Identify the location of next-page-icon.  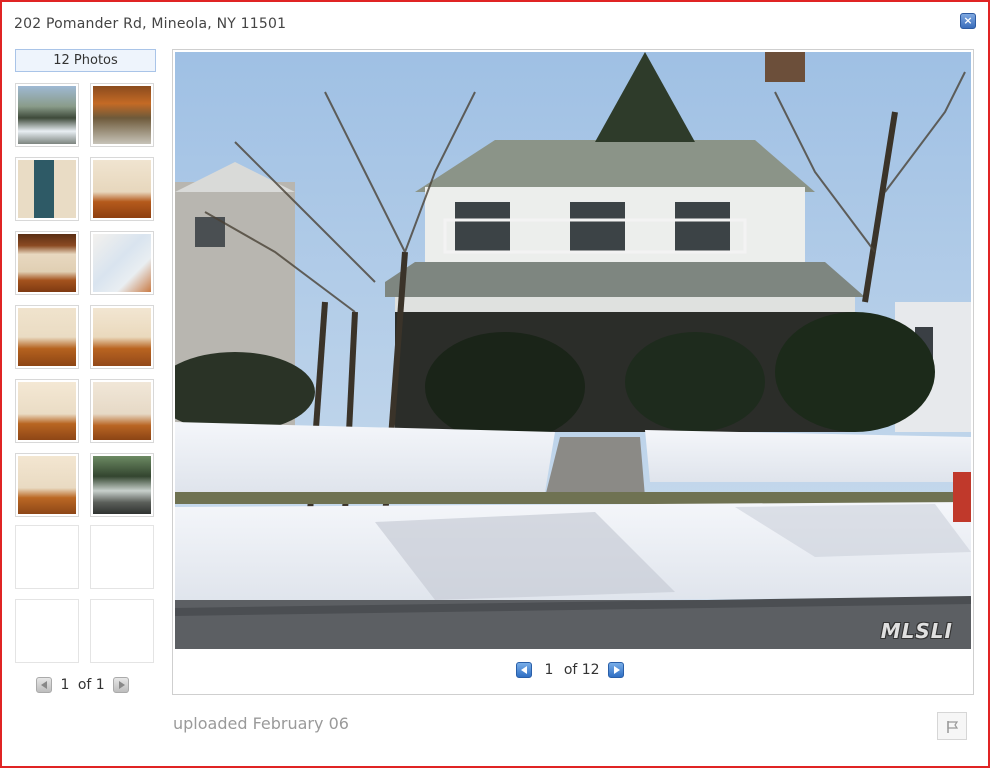
(121, 685).